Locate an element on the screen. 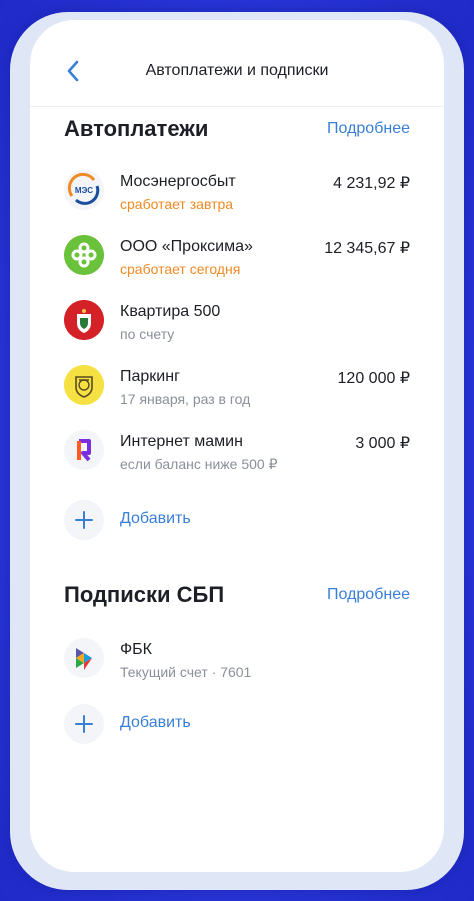 The height and width of the screenshot is (901, 474). add-sbp-label: Добавить is located at coordinates (155, 722).